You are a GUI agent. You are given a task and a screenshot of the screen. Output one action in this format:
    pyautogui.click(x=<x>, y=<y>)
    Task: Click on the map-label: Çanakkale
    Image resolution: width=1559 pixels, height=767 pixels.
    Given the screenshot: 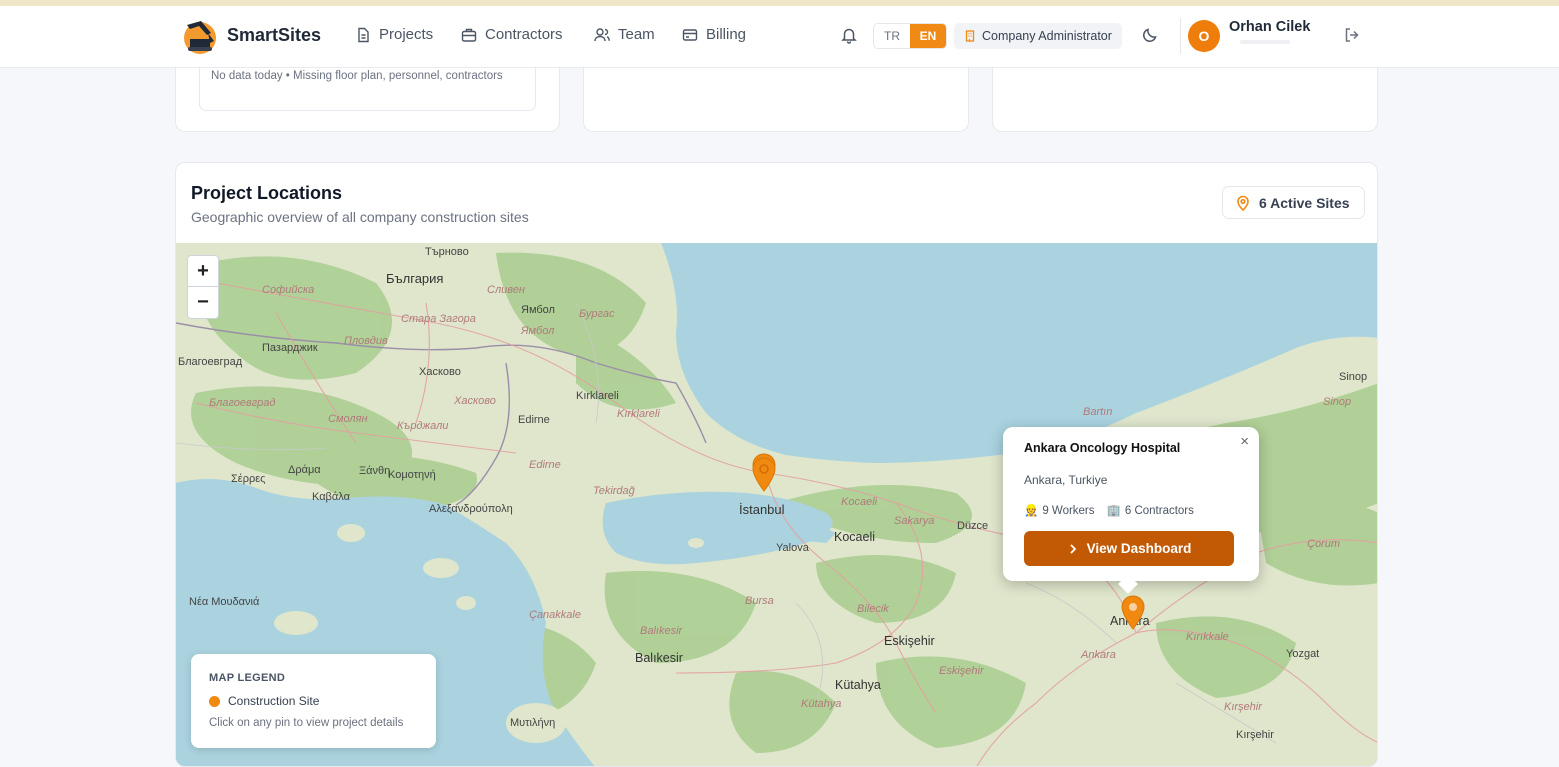 What is the action you would take?
    pyautogui.click(x=555, y=615)
    